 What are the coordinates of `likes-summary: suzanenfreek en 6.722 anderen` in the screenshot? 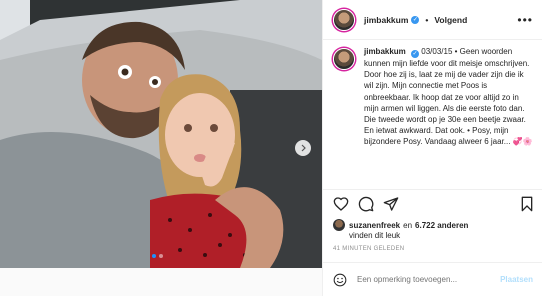 It's located at (400, 225).